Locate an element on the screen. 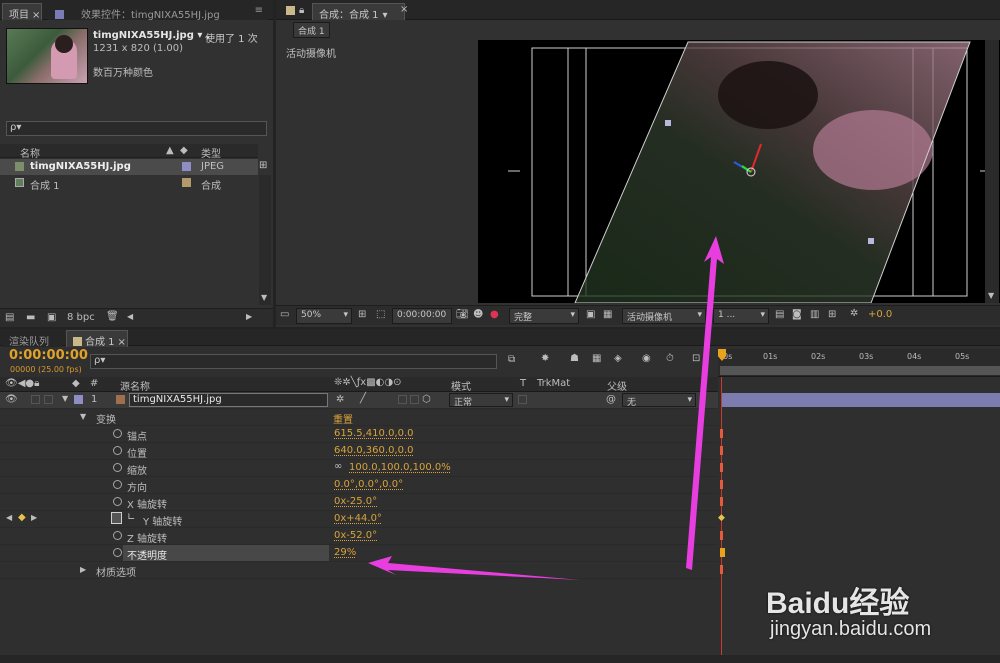  property-row-scale: 缩放 ∞ 100.0,100.0,100.0% is located at coordinates (359, 468).